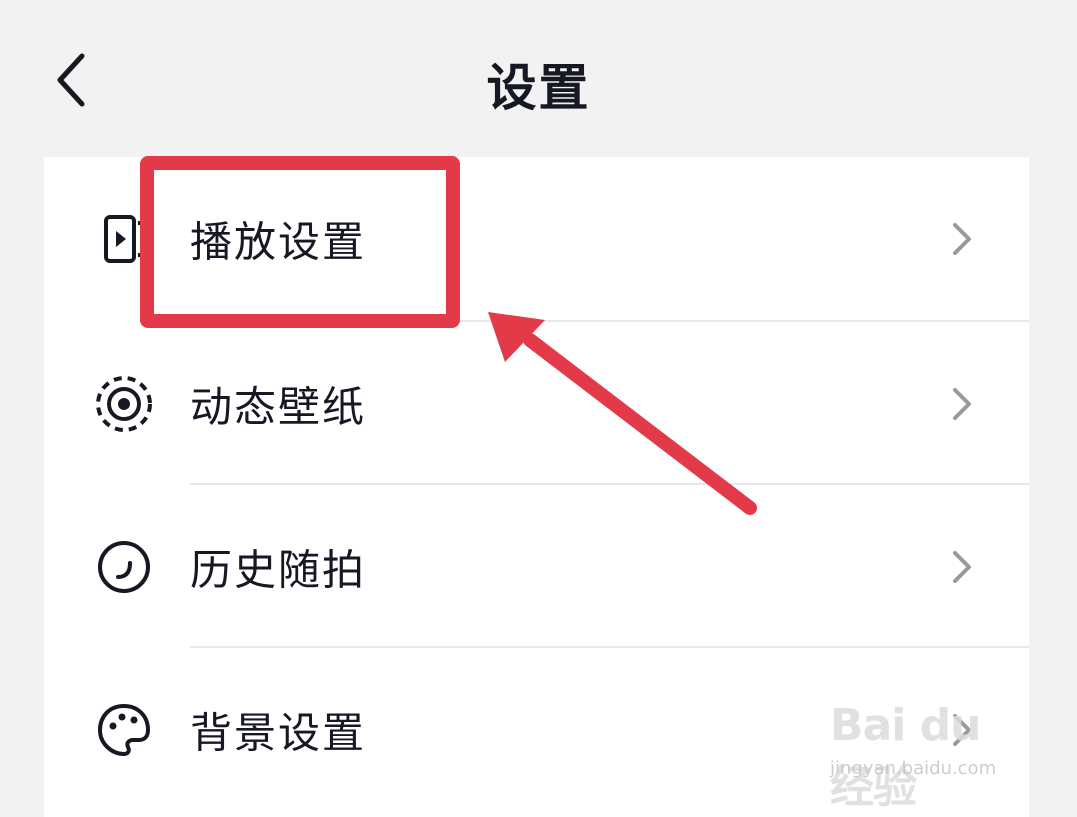 The height and width of the screenshot is (817, 1077). What do you see at coordinates (278, 241) in the screenshot?
I see `settings-item-label: 播放设置` at bounding box center [278, 241].